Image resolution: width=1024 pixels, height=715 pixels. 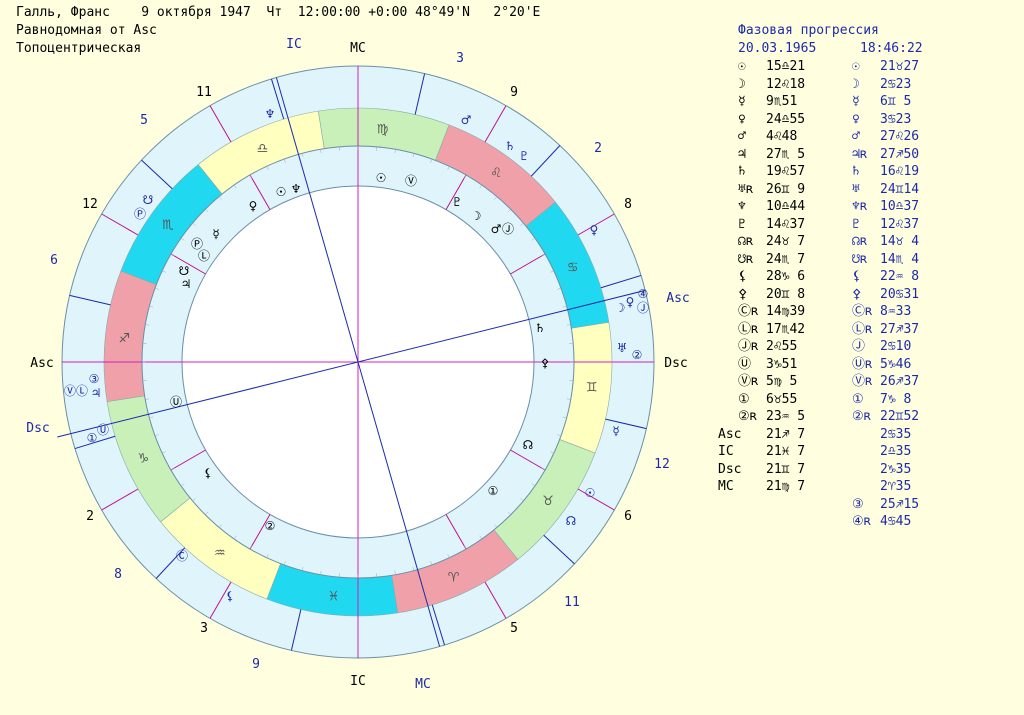 What do you see at coordinates (786, 329) in the screenshot?
I see `position-value: 17♏42` at bounding box center [786, 329].